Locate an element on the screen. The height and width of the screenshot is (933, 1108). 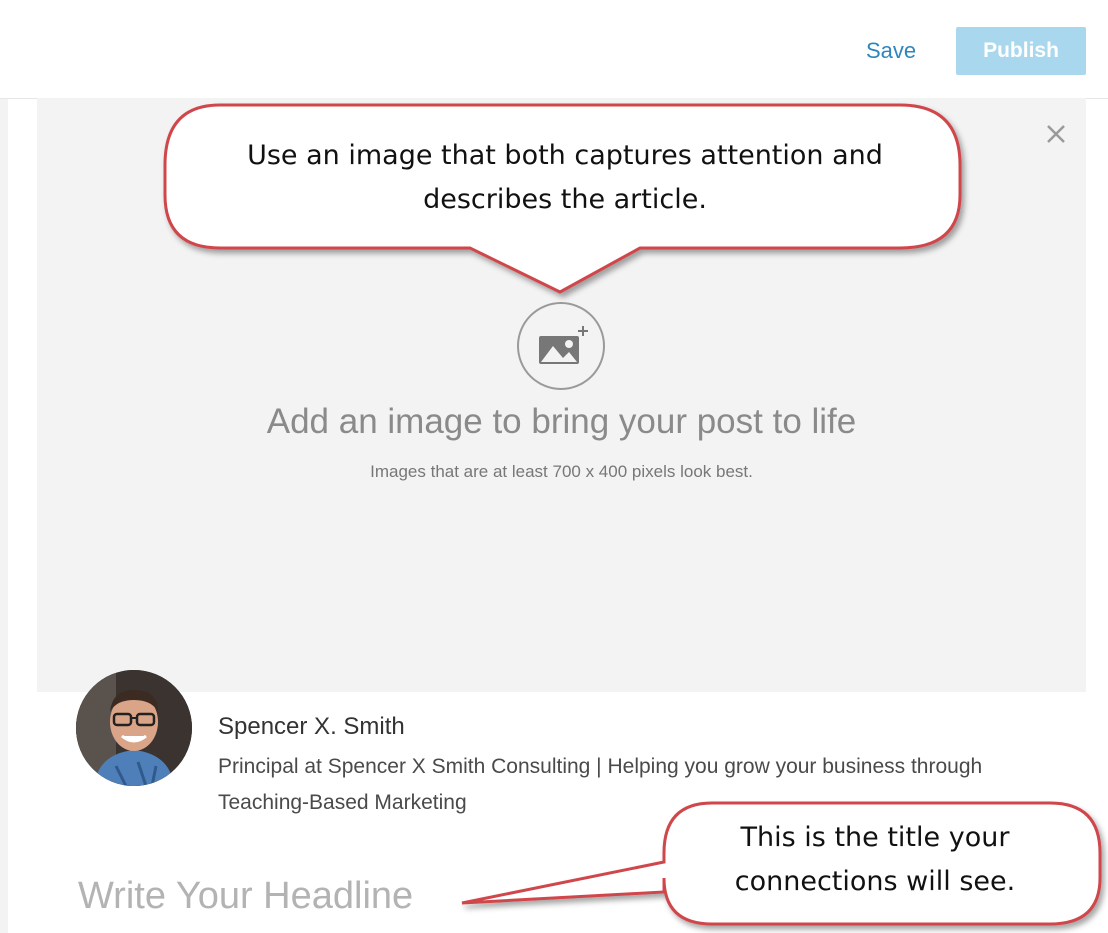
save-button: Save is located at coordinates (891, 51).